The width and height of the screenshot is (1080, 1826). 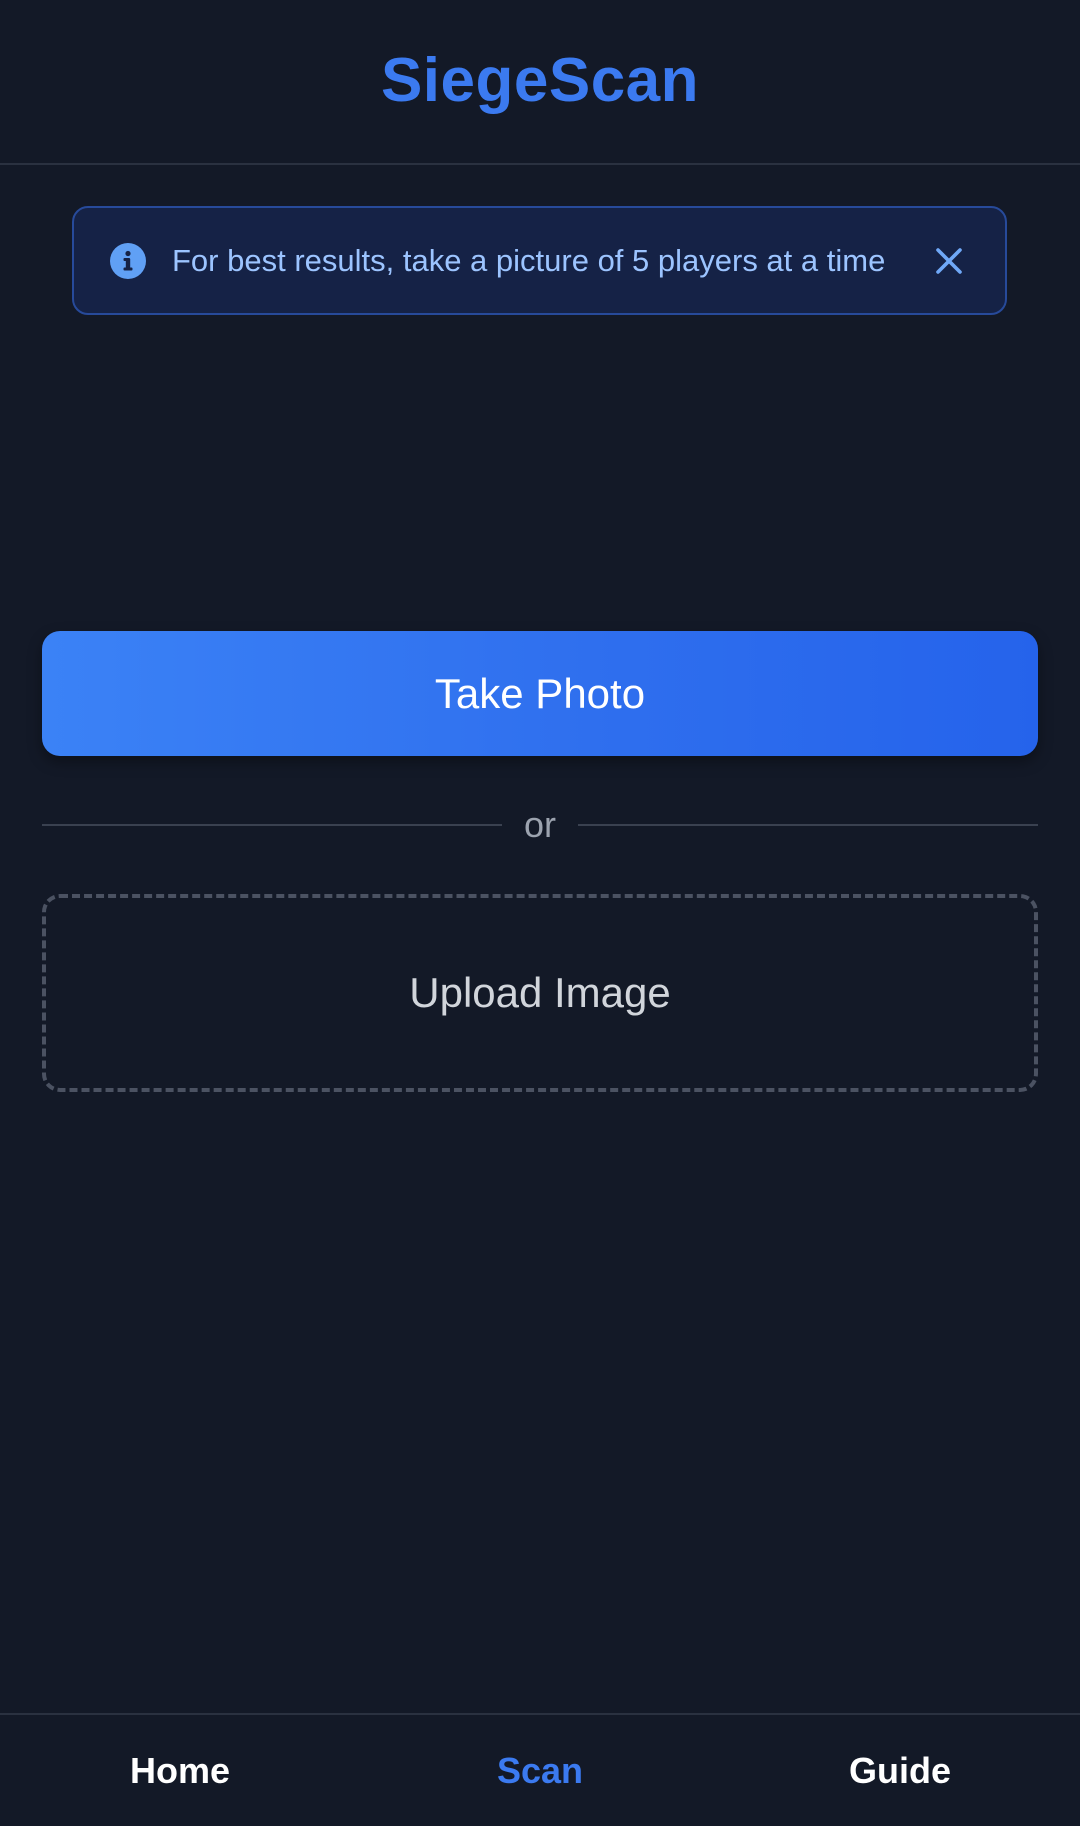 What do you see at coordinates (272, 825) in the screenshot?
I see `divider-line-left` at bounding box center [272, 825].